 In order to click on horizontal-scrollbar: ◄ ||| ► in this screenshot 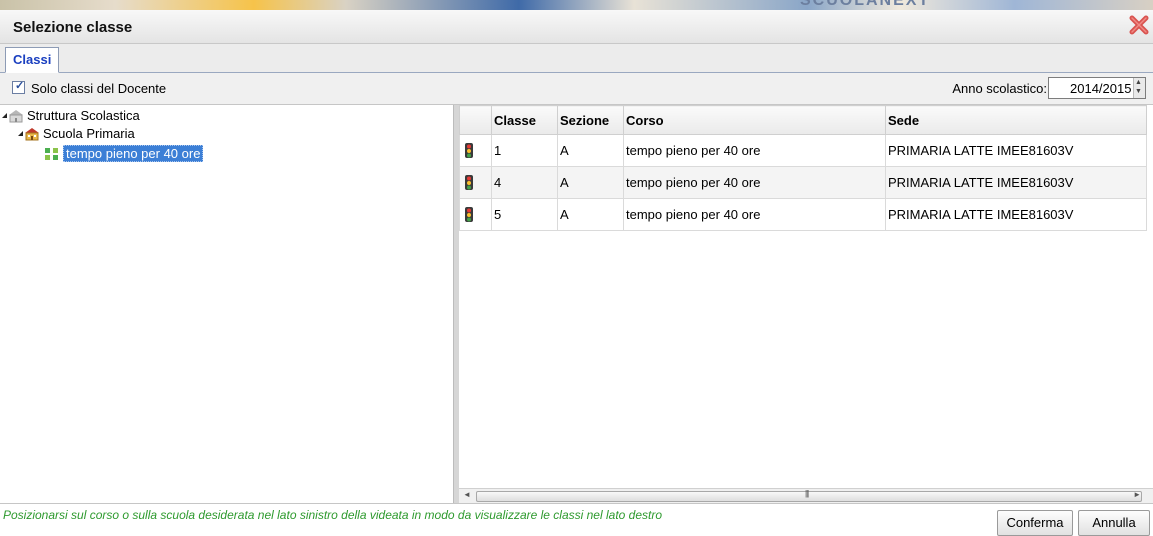, I will do `click(806, 495)`.